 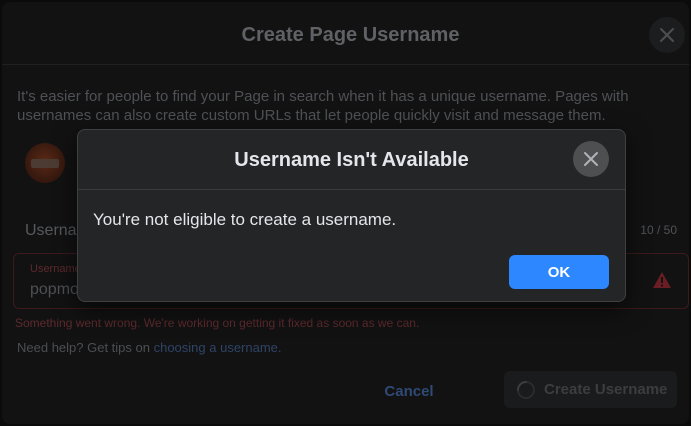 I want to click on create-username-button: Create Username, so click(x=590, y=389).